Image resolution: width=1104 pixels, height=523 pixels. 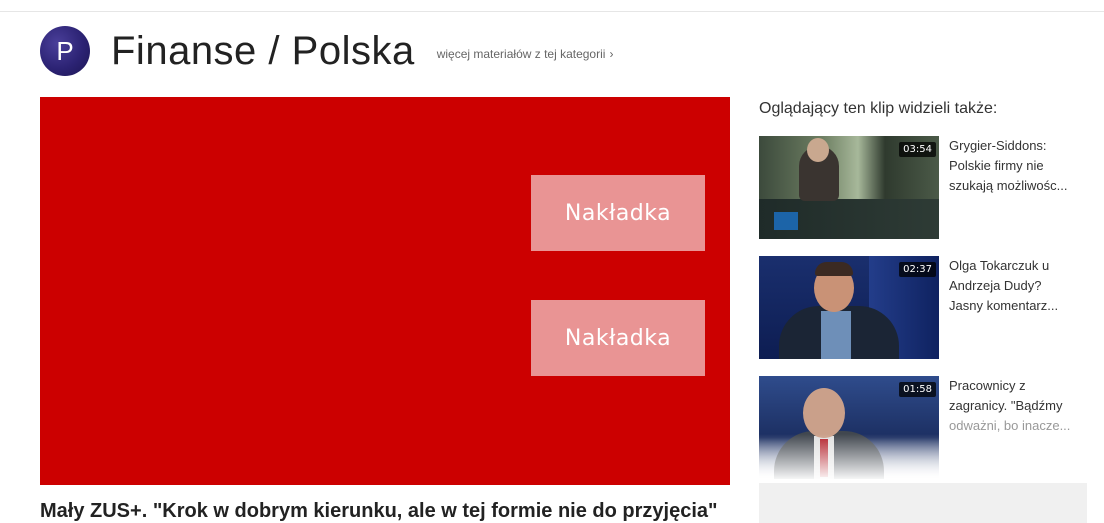 What do you see at coordinates (552, 11) in the screenshot?
I see `top-divider` at bounding box center [552, 11].